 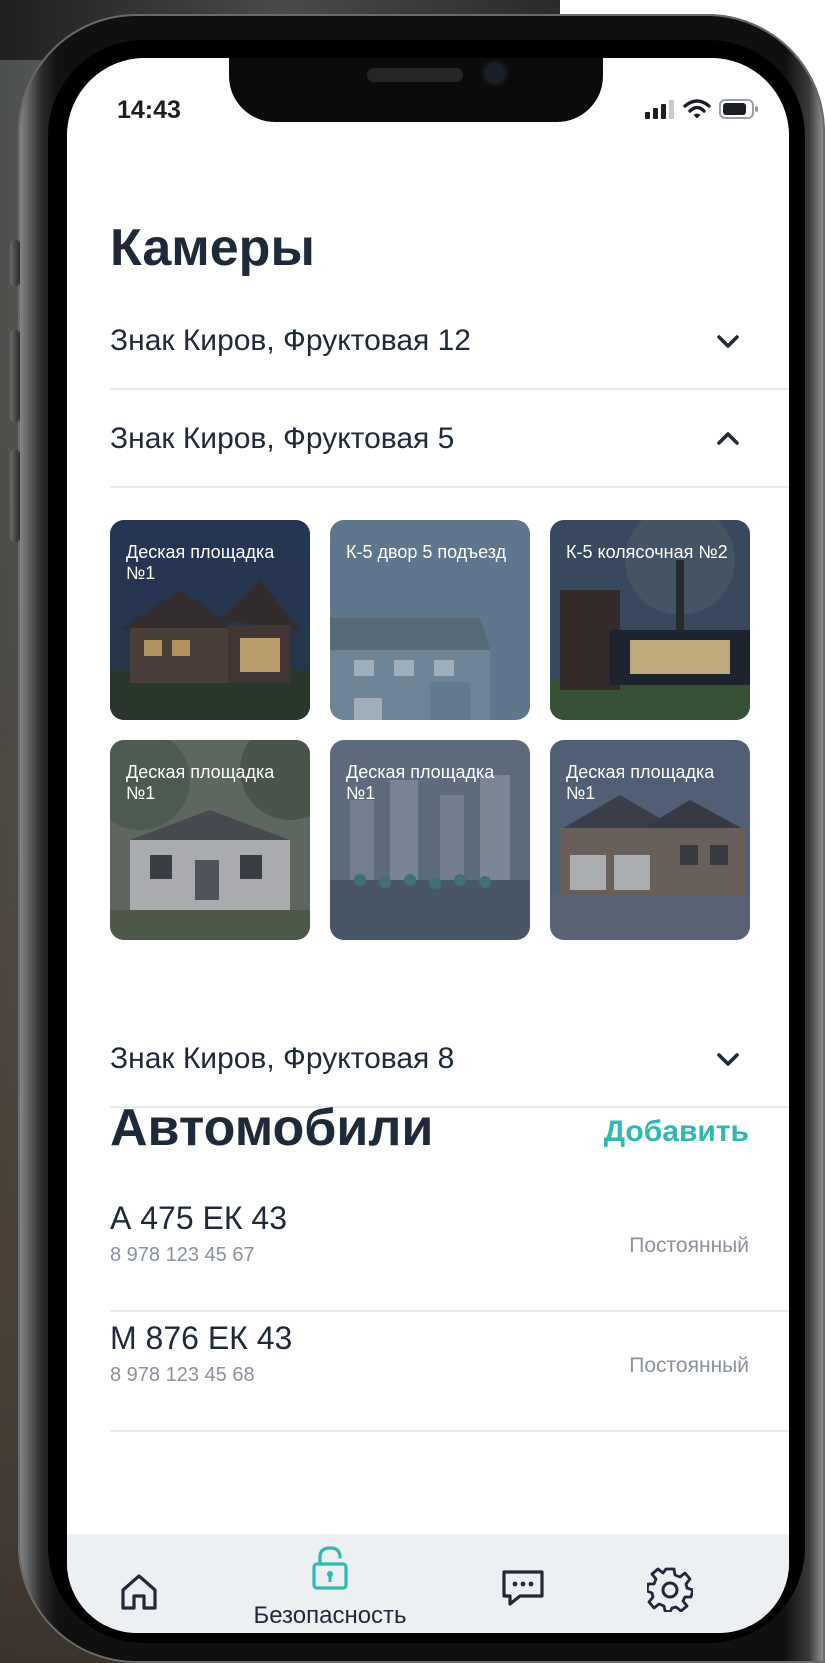 I want to click on phone-mute-switch, so click(x=15, y=263).